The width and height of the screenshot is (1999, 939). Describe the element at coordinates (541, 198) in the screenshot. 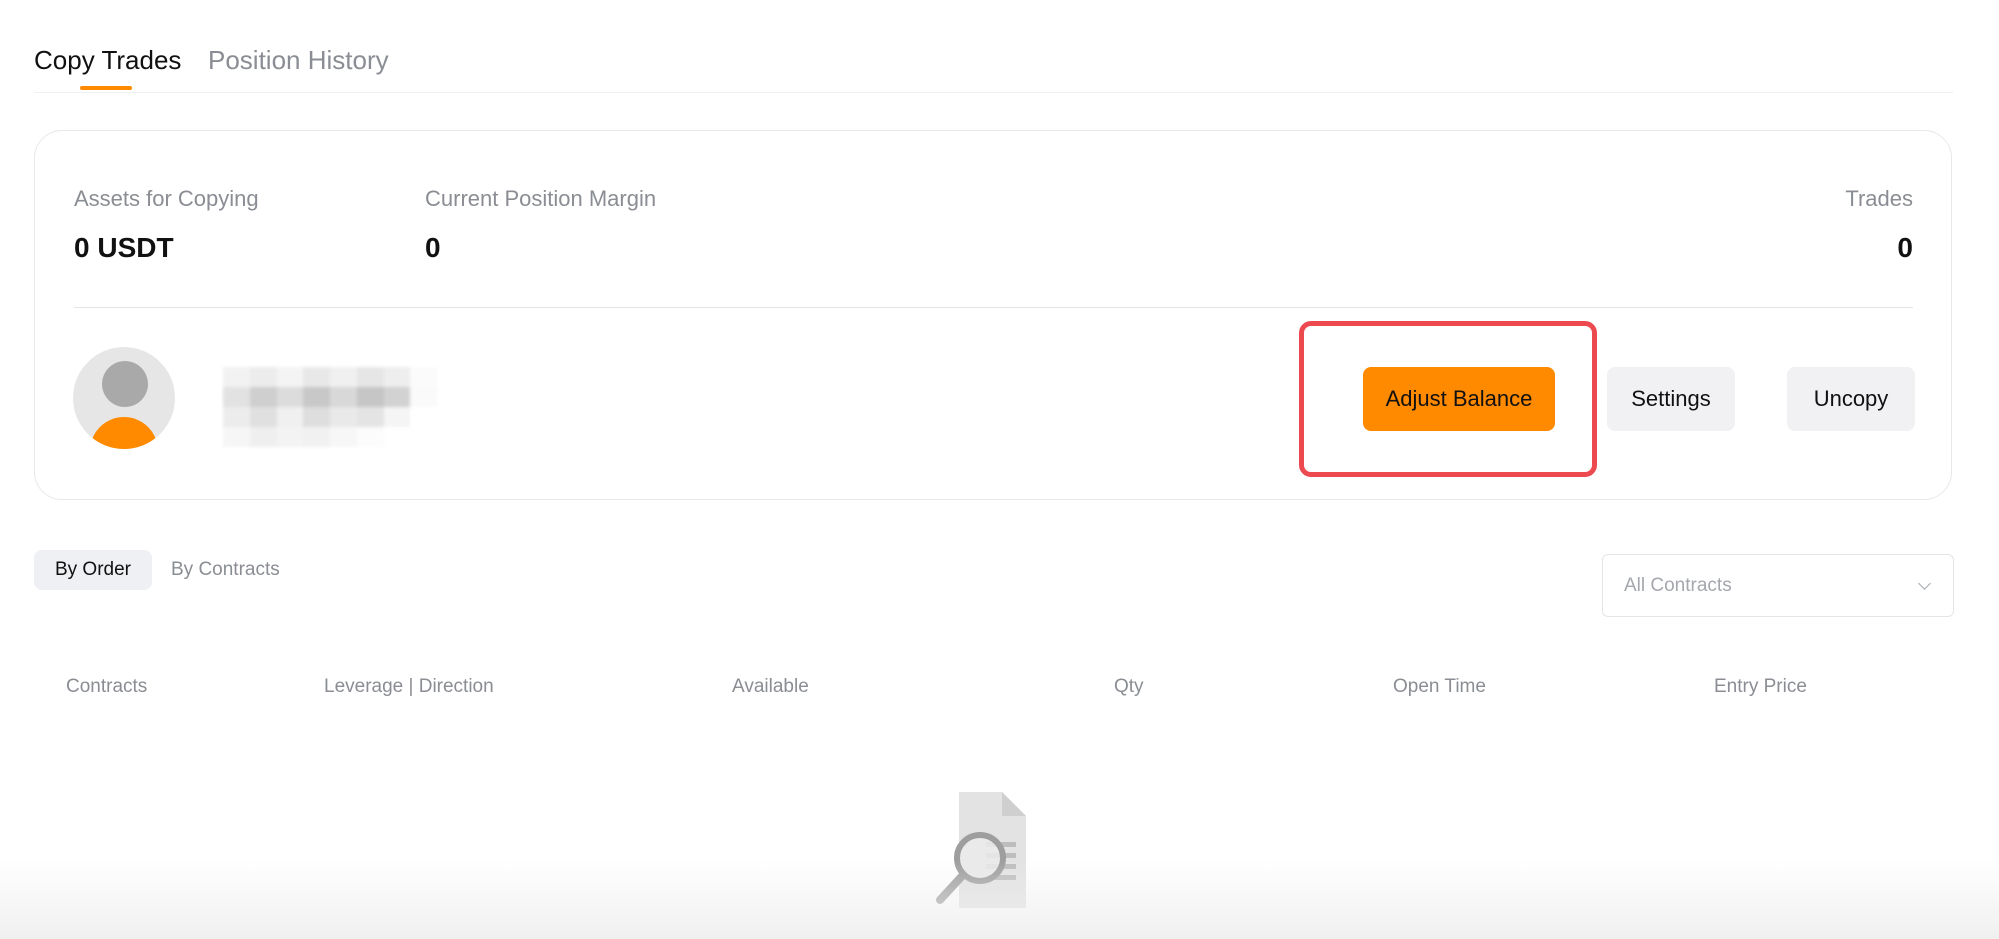

I see `margin-label: Current Position Margin` at that location.